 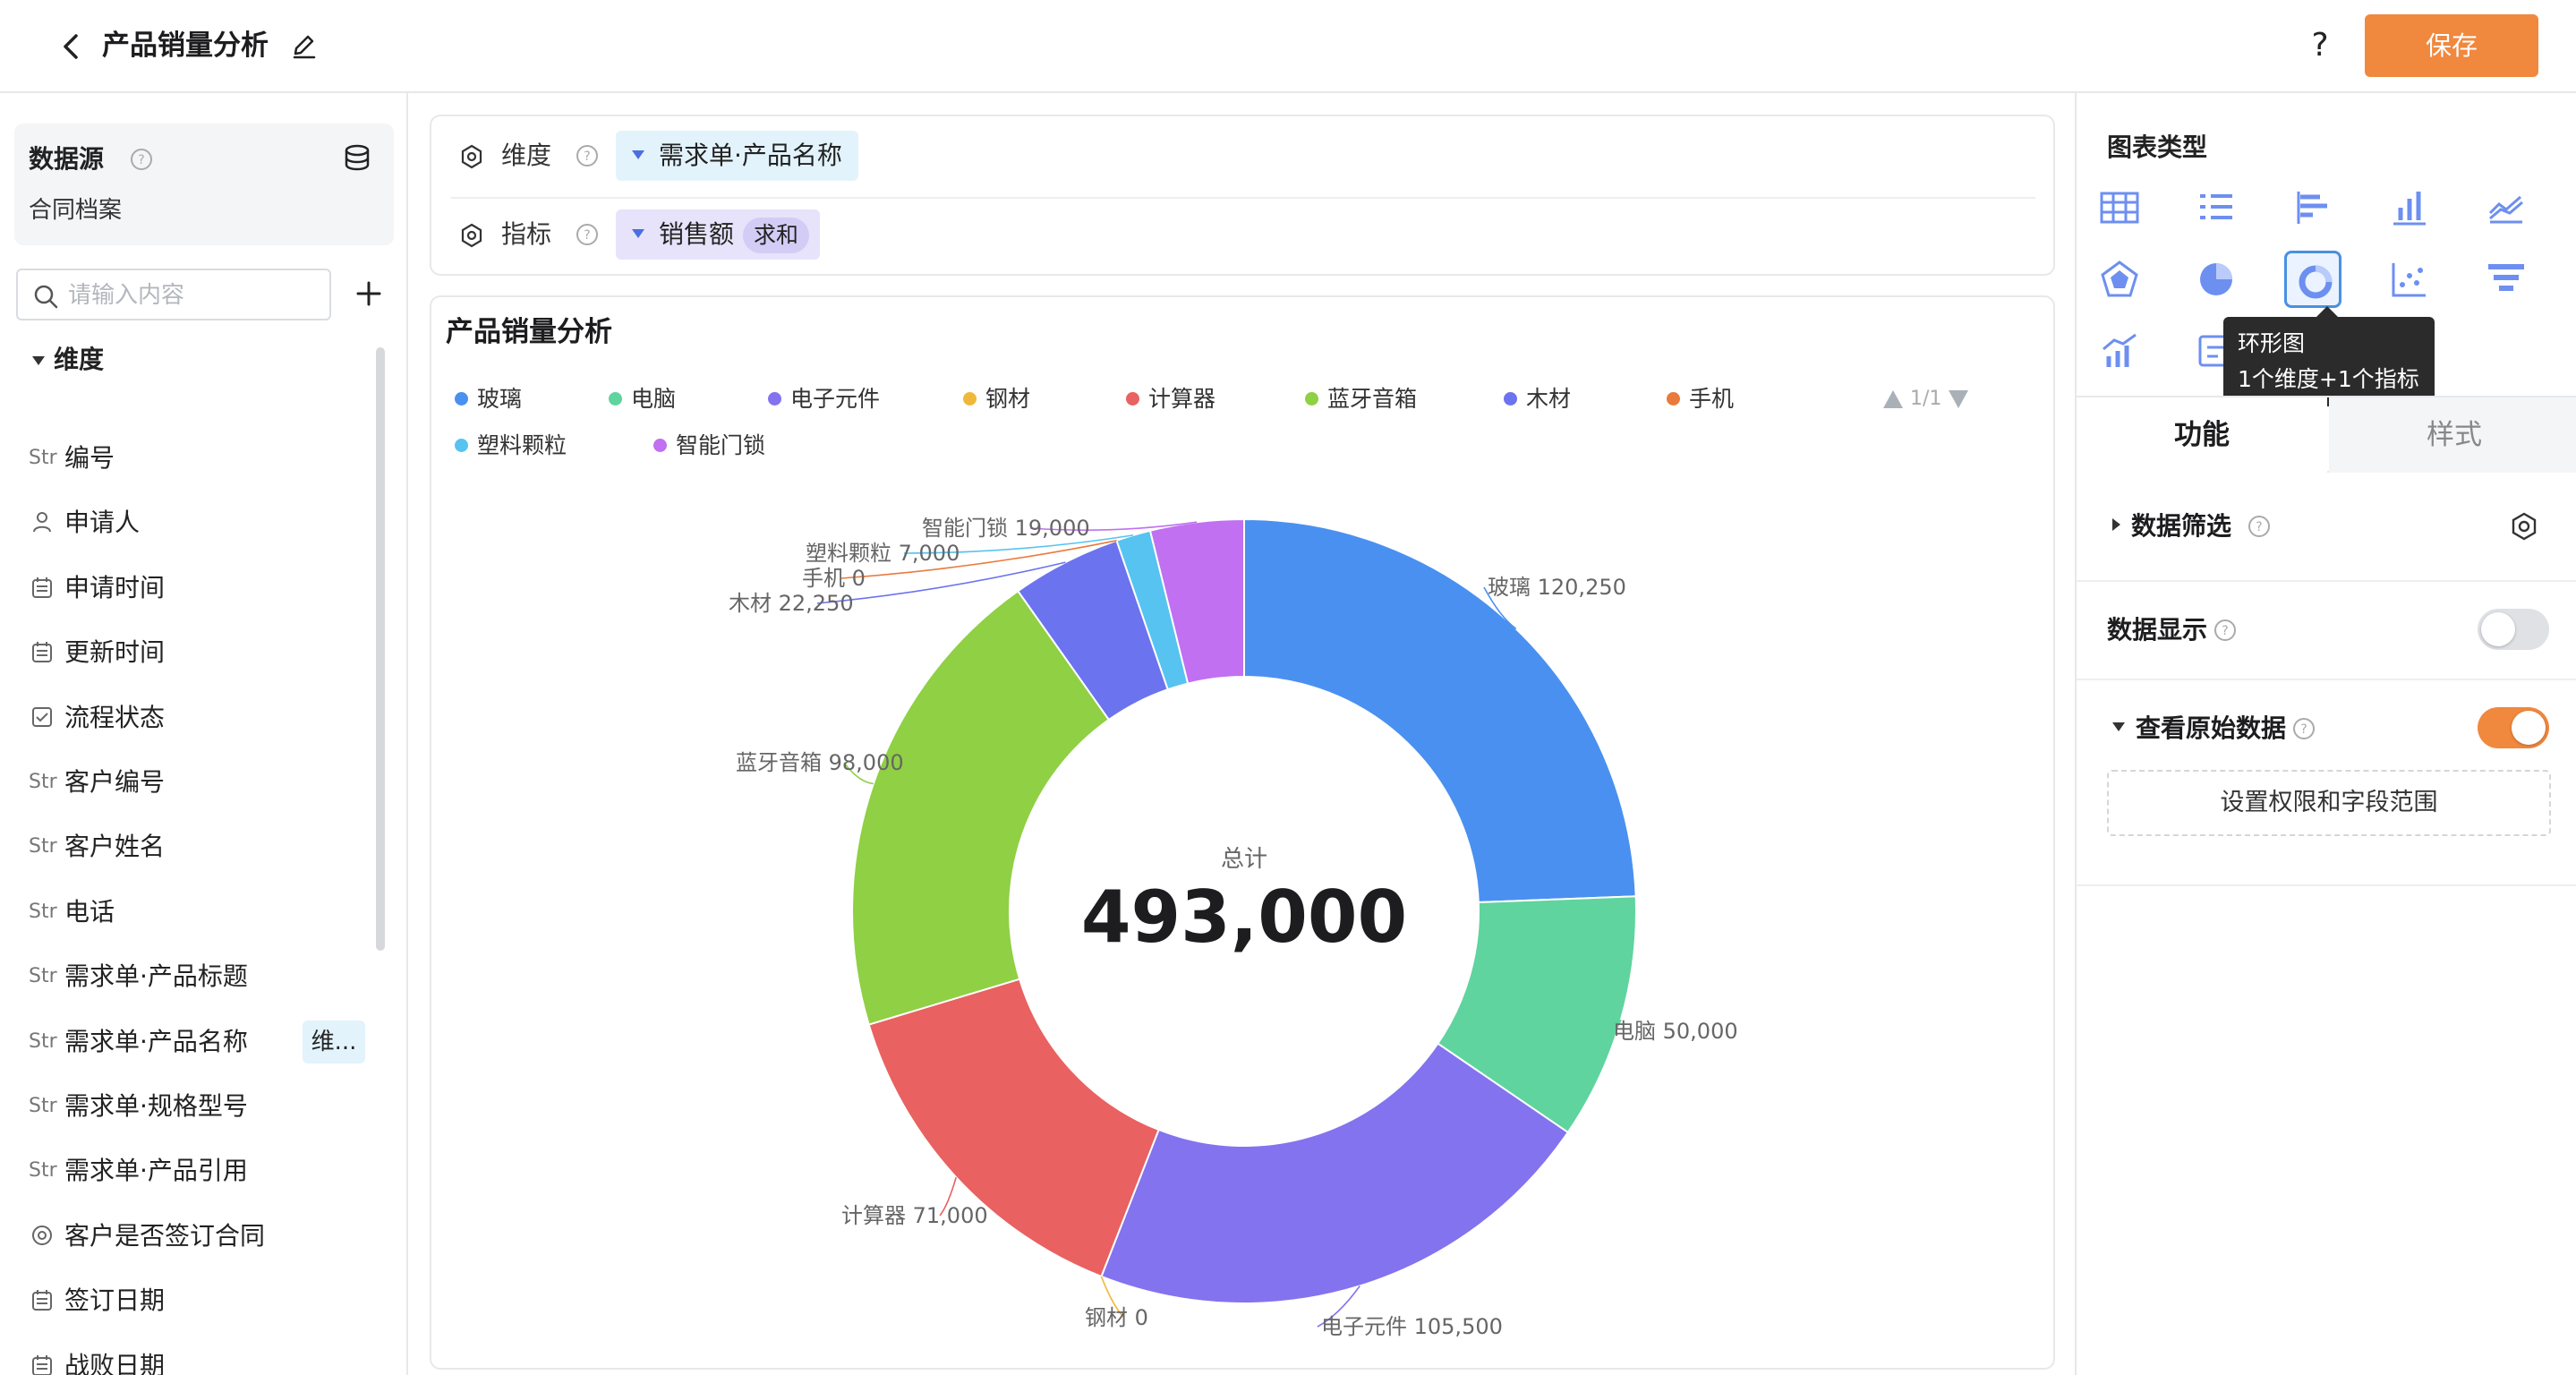 What do you see at coordinates (188, 1357) in the screenshot?
I see `field-item: 战败日期` at bounding box center [188, 1357].